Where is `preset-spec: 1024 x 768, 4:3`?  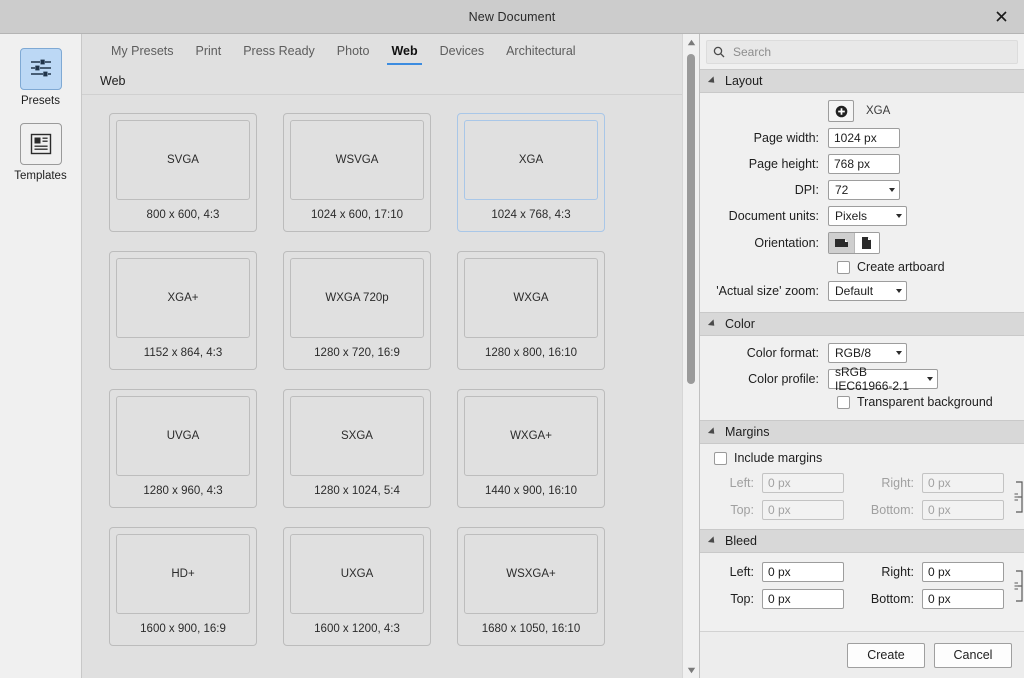 preset-spec: 1024 x 768, 4:3 is located at coordinates (531, 215).